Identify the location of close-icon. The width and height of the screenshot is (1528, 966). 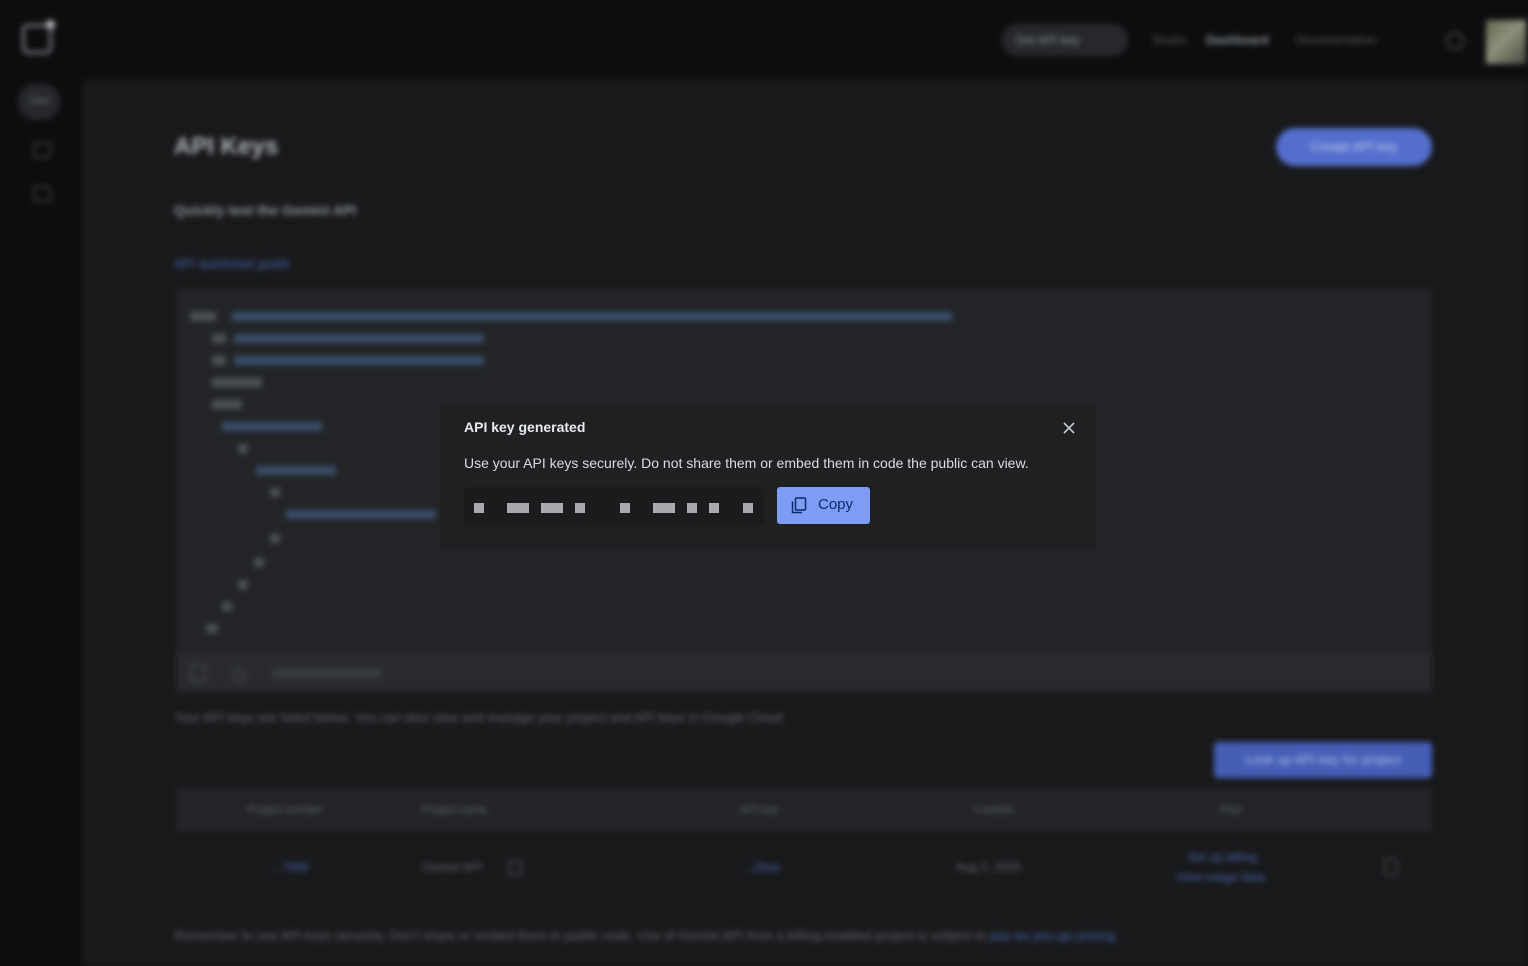
(1069, 428).